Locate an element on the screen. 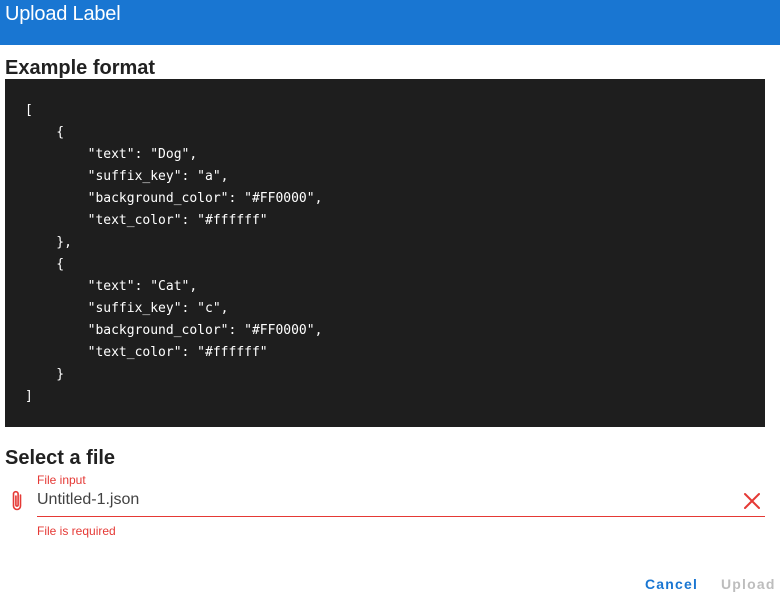 This screenshot has height=602, width=782. cancel-button: Cancel is located at coordinates (671, 584).